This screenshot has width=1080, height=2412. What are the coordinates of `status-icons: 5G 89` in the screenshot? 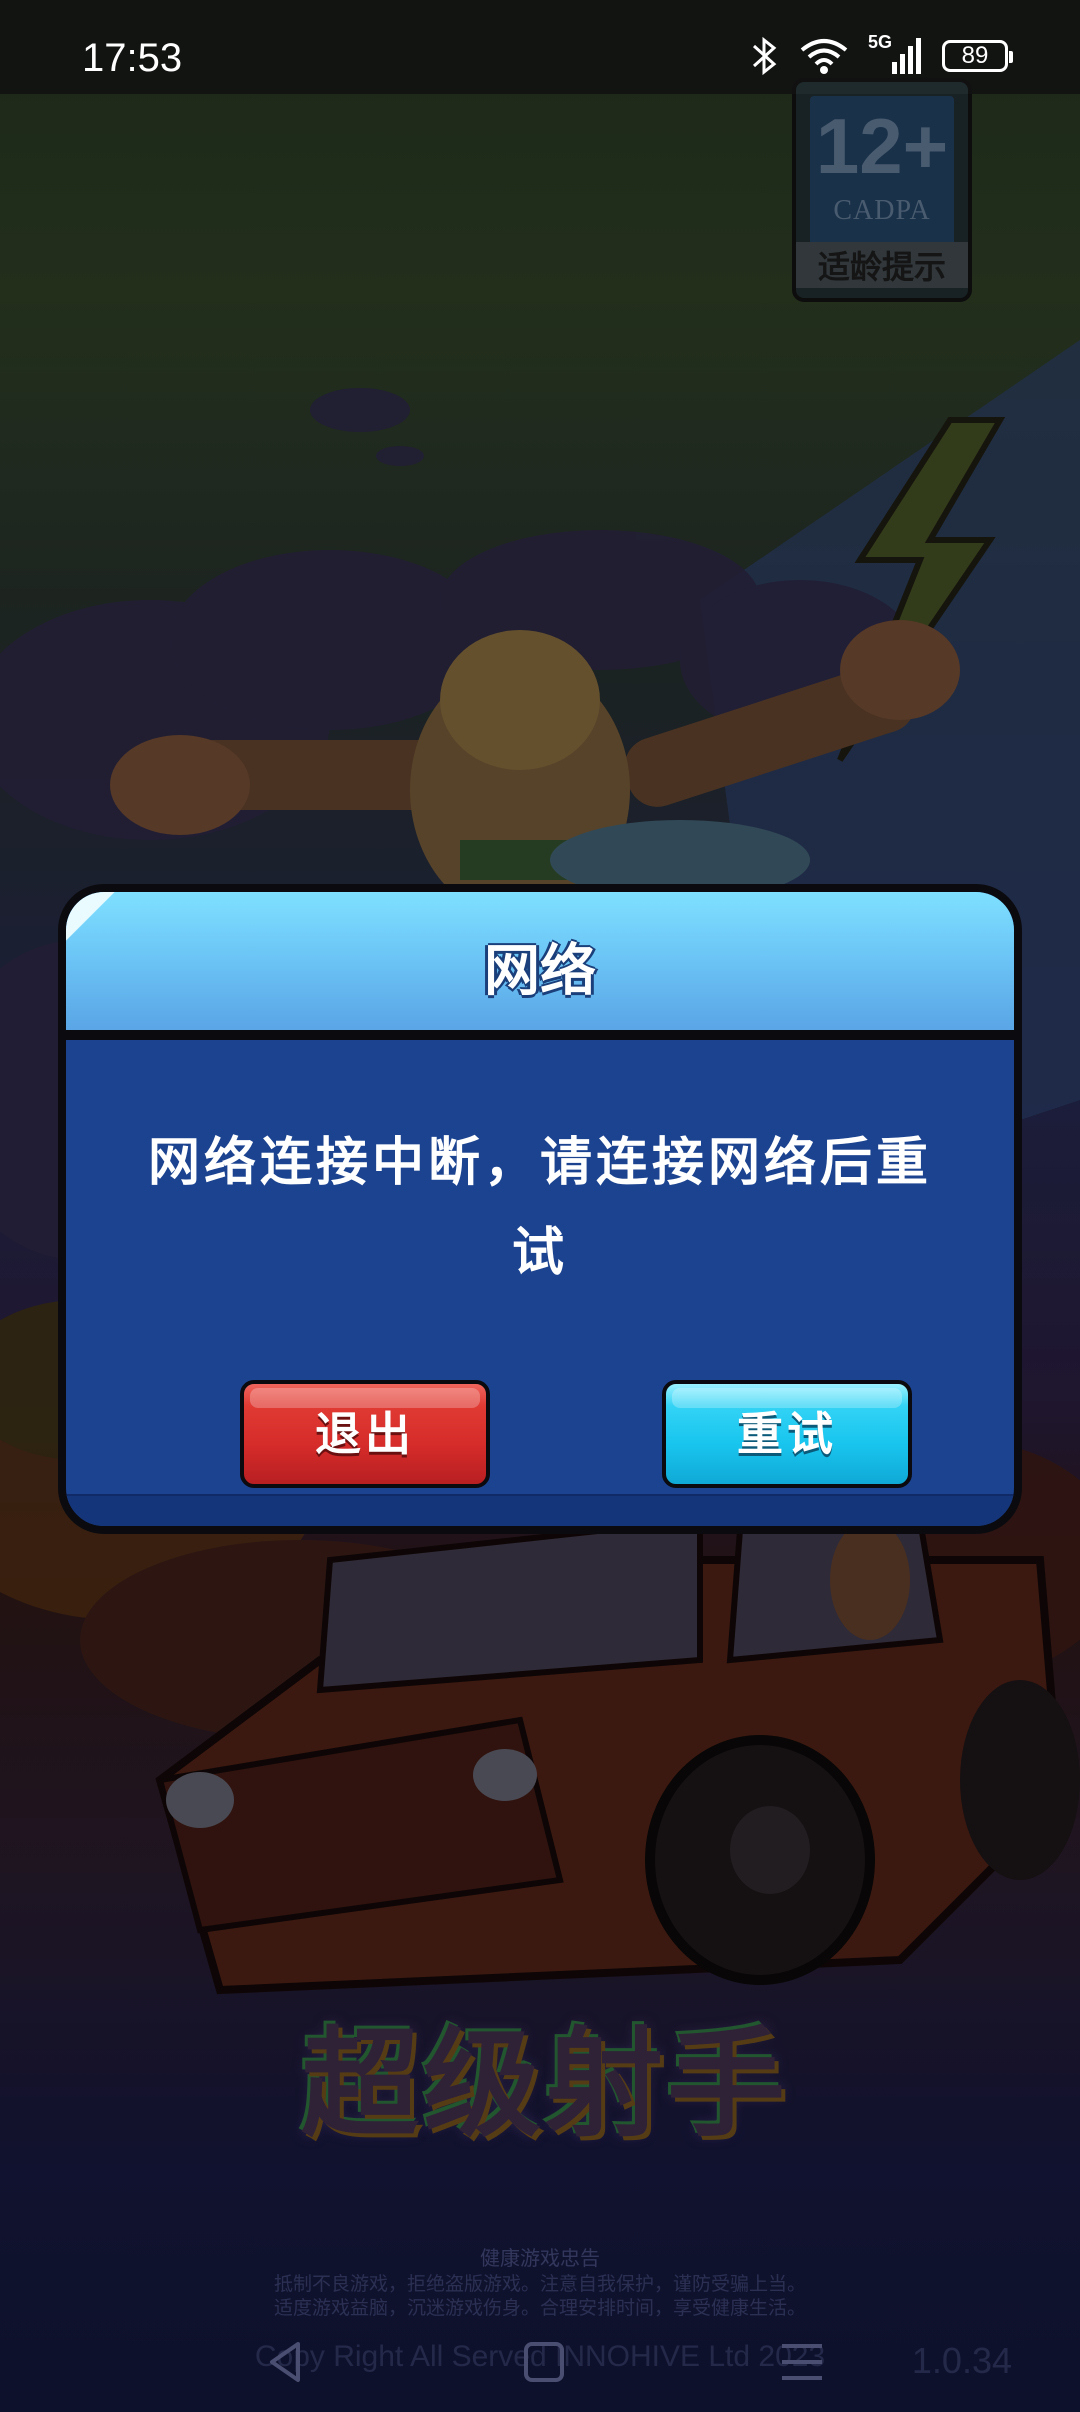 It's located at (881, 54).